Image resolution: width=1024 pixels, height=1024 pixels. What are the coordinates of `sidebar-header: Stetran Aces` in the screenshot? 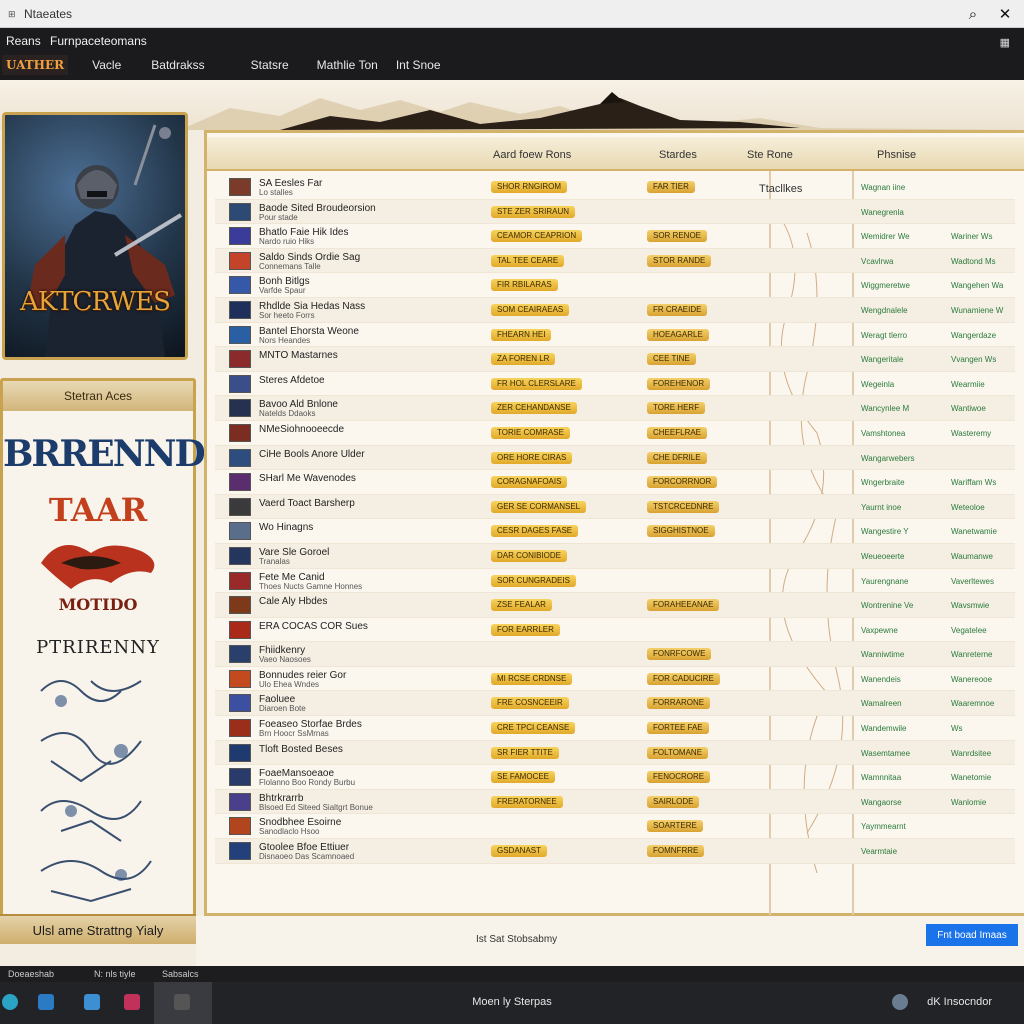 It's located at (98, 396).